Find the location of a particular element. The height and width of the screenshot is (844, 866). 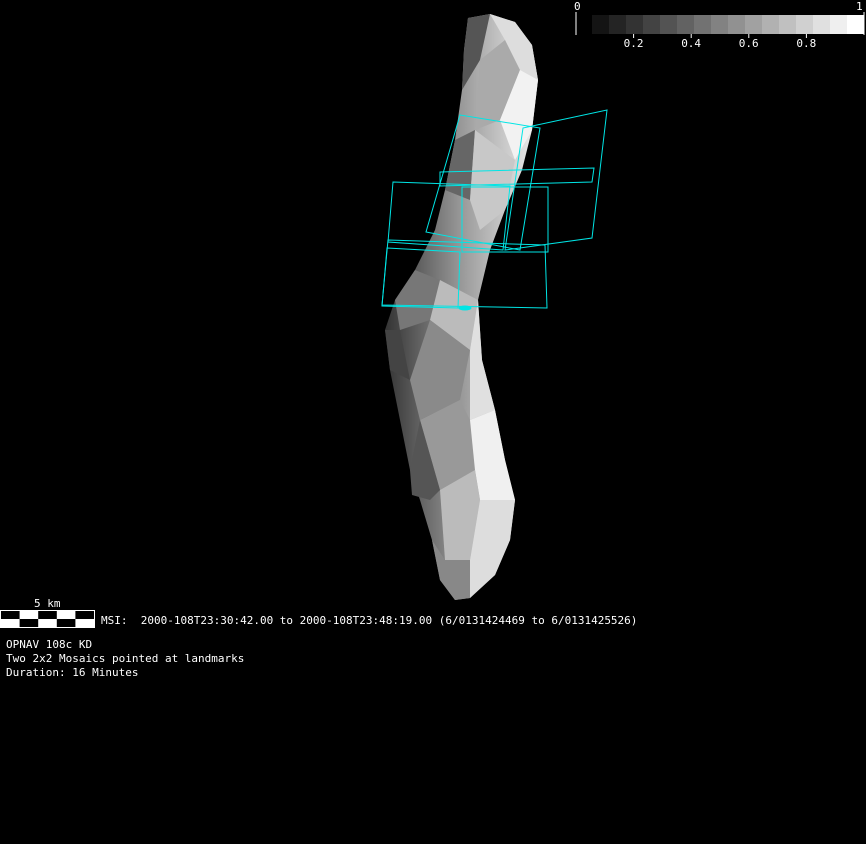

colorbar-tick-label: 0.2 is located at coordinates (633, 43).